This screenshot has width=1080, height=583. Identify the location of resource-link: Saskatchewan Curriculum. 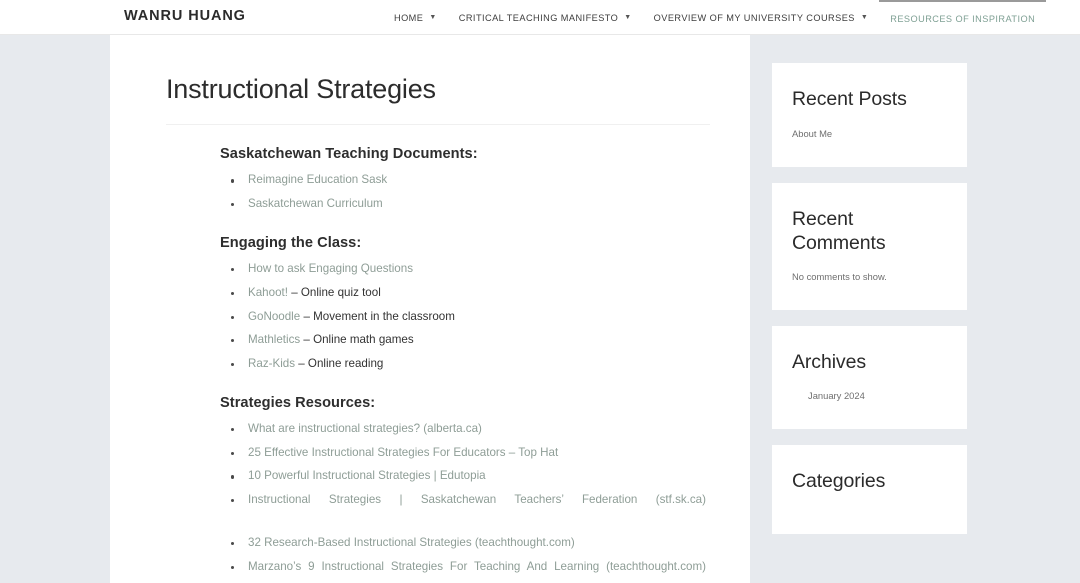
(315, 203).